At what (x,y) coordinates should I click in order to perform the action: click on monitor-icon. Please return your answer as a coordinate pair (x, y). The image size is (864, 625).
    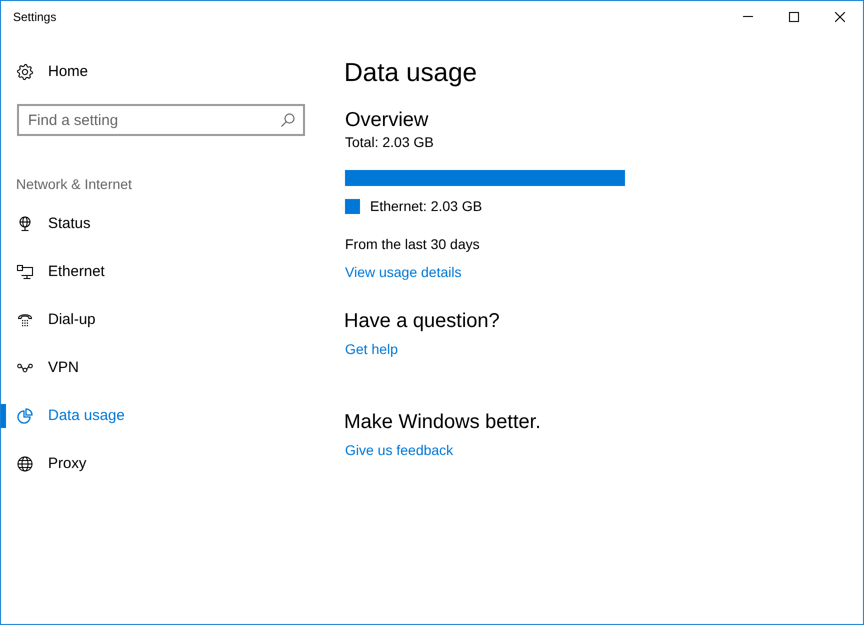
    Looking at the image, I should click on (25, 272).